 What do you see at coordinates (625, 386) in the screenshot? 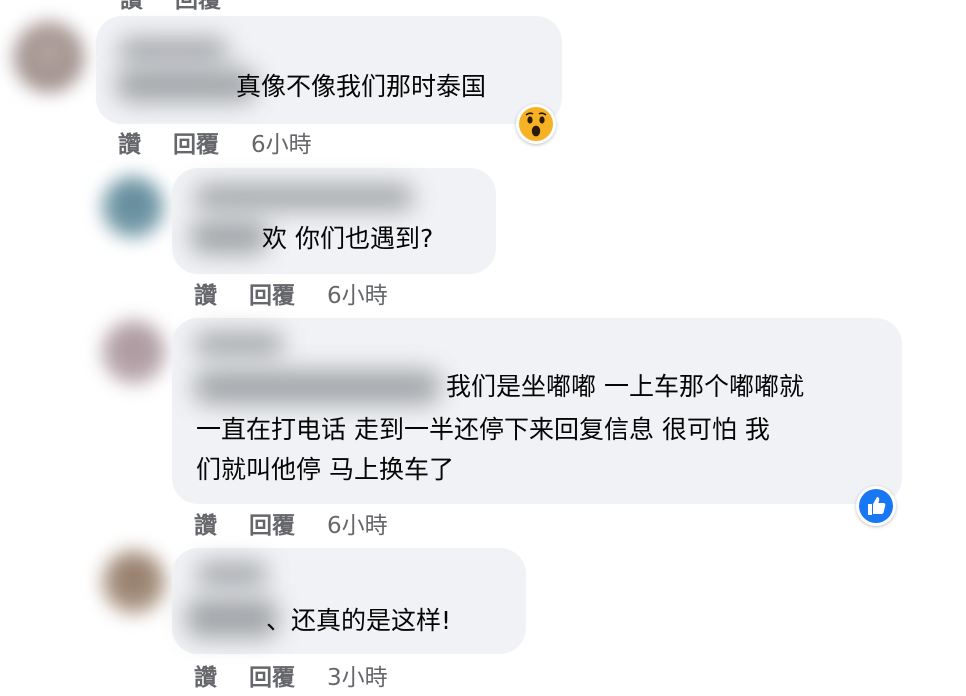
I see `comment-text-line: 我们是坐嘟嘟 一上车那个嘟嘟就` at bounding box center [625, 386].